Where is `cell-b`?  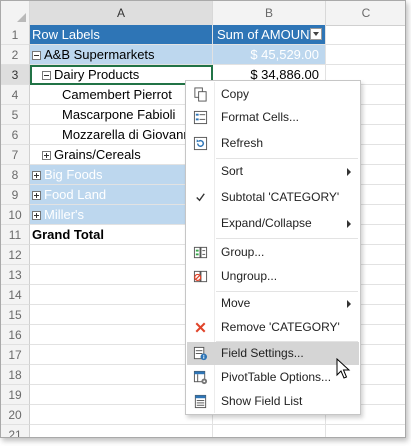 cell-b is located at coordinates (269, 431).